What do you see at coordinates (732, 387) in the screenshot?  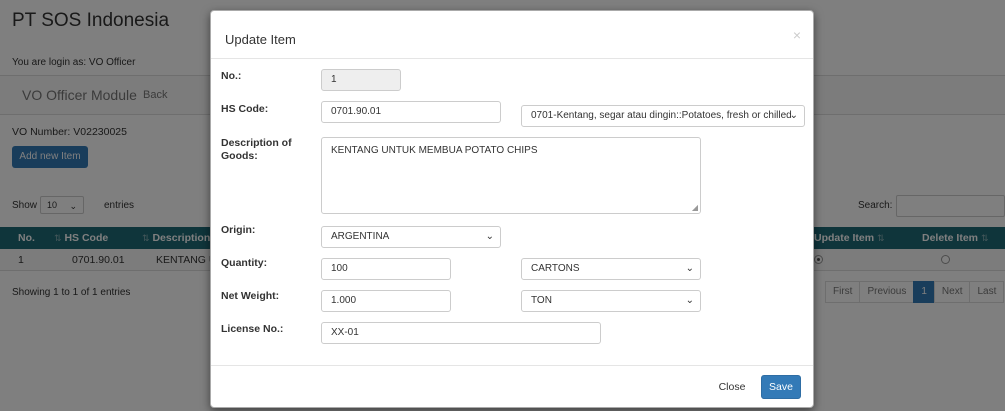 I see `close-button: Close` at bounding box center [732, 387].